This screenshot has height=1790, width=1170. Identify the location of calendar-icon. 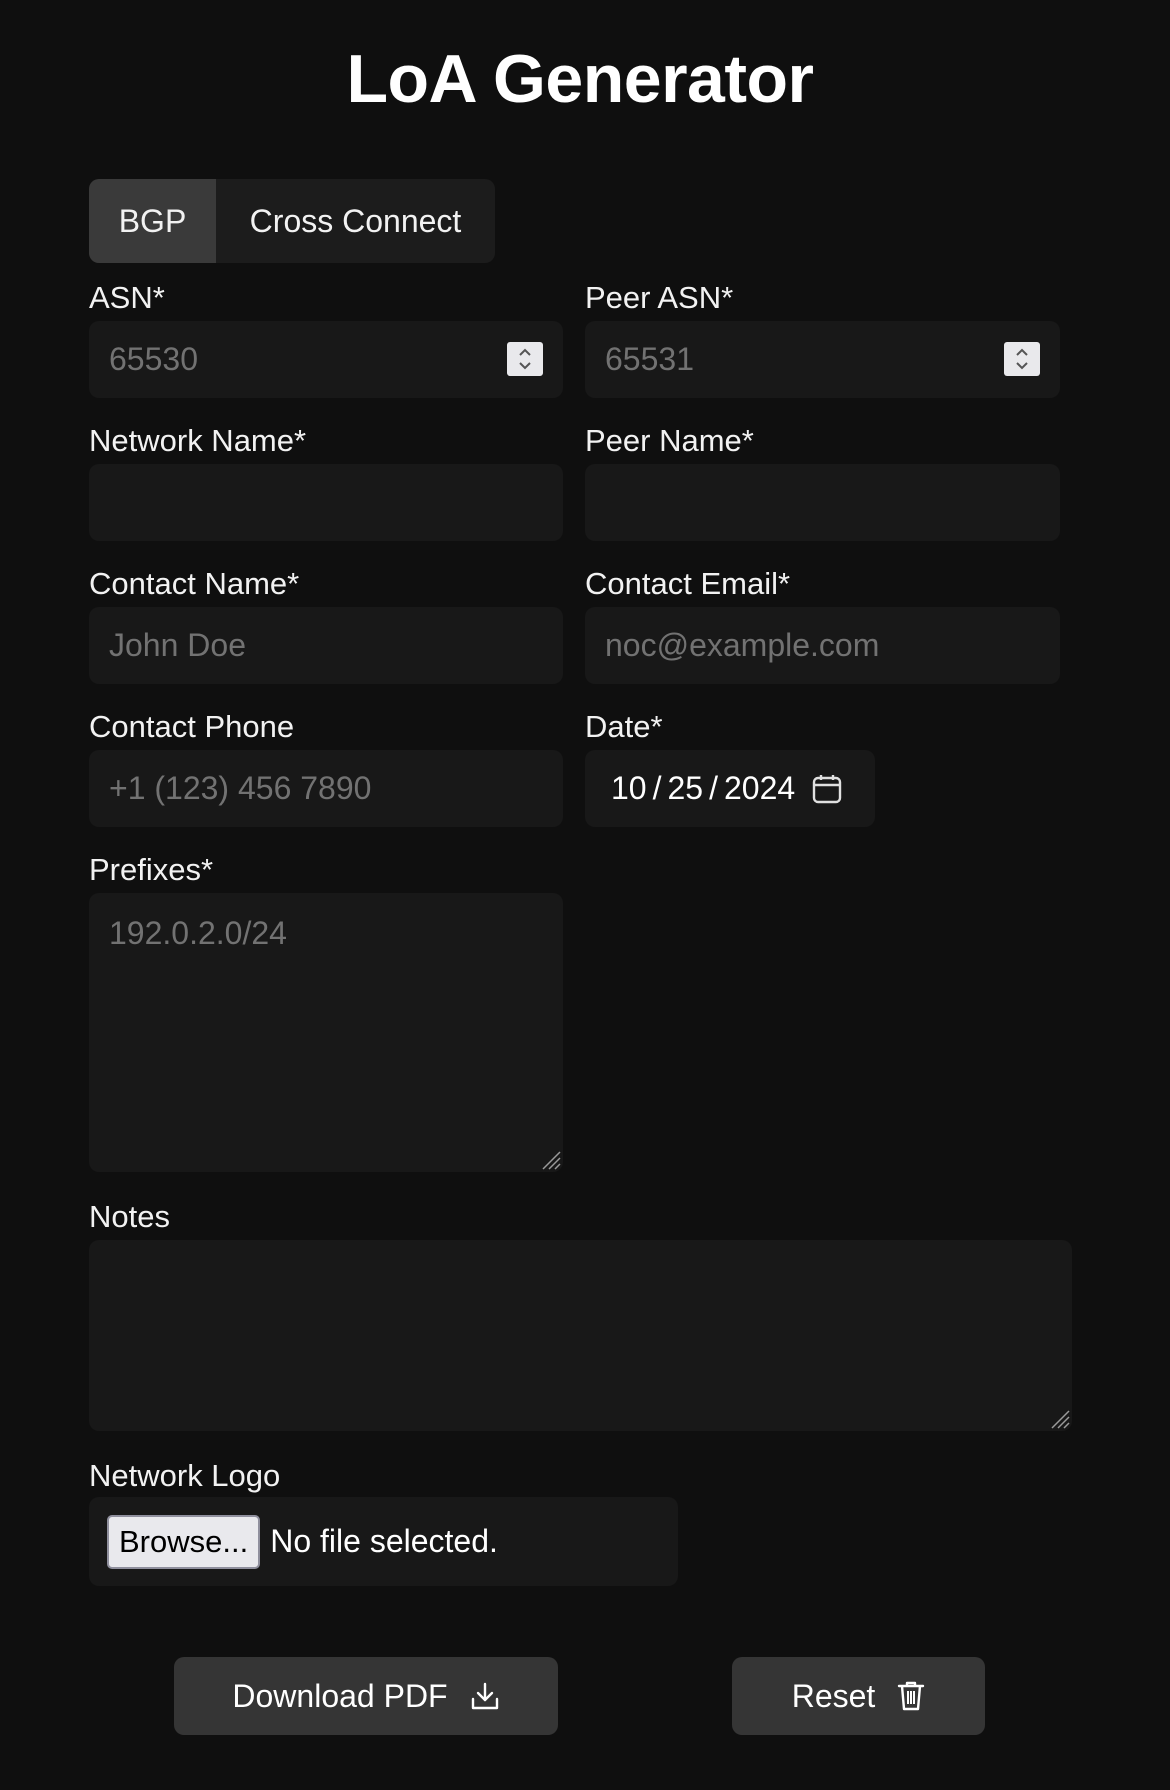
(827, 789).